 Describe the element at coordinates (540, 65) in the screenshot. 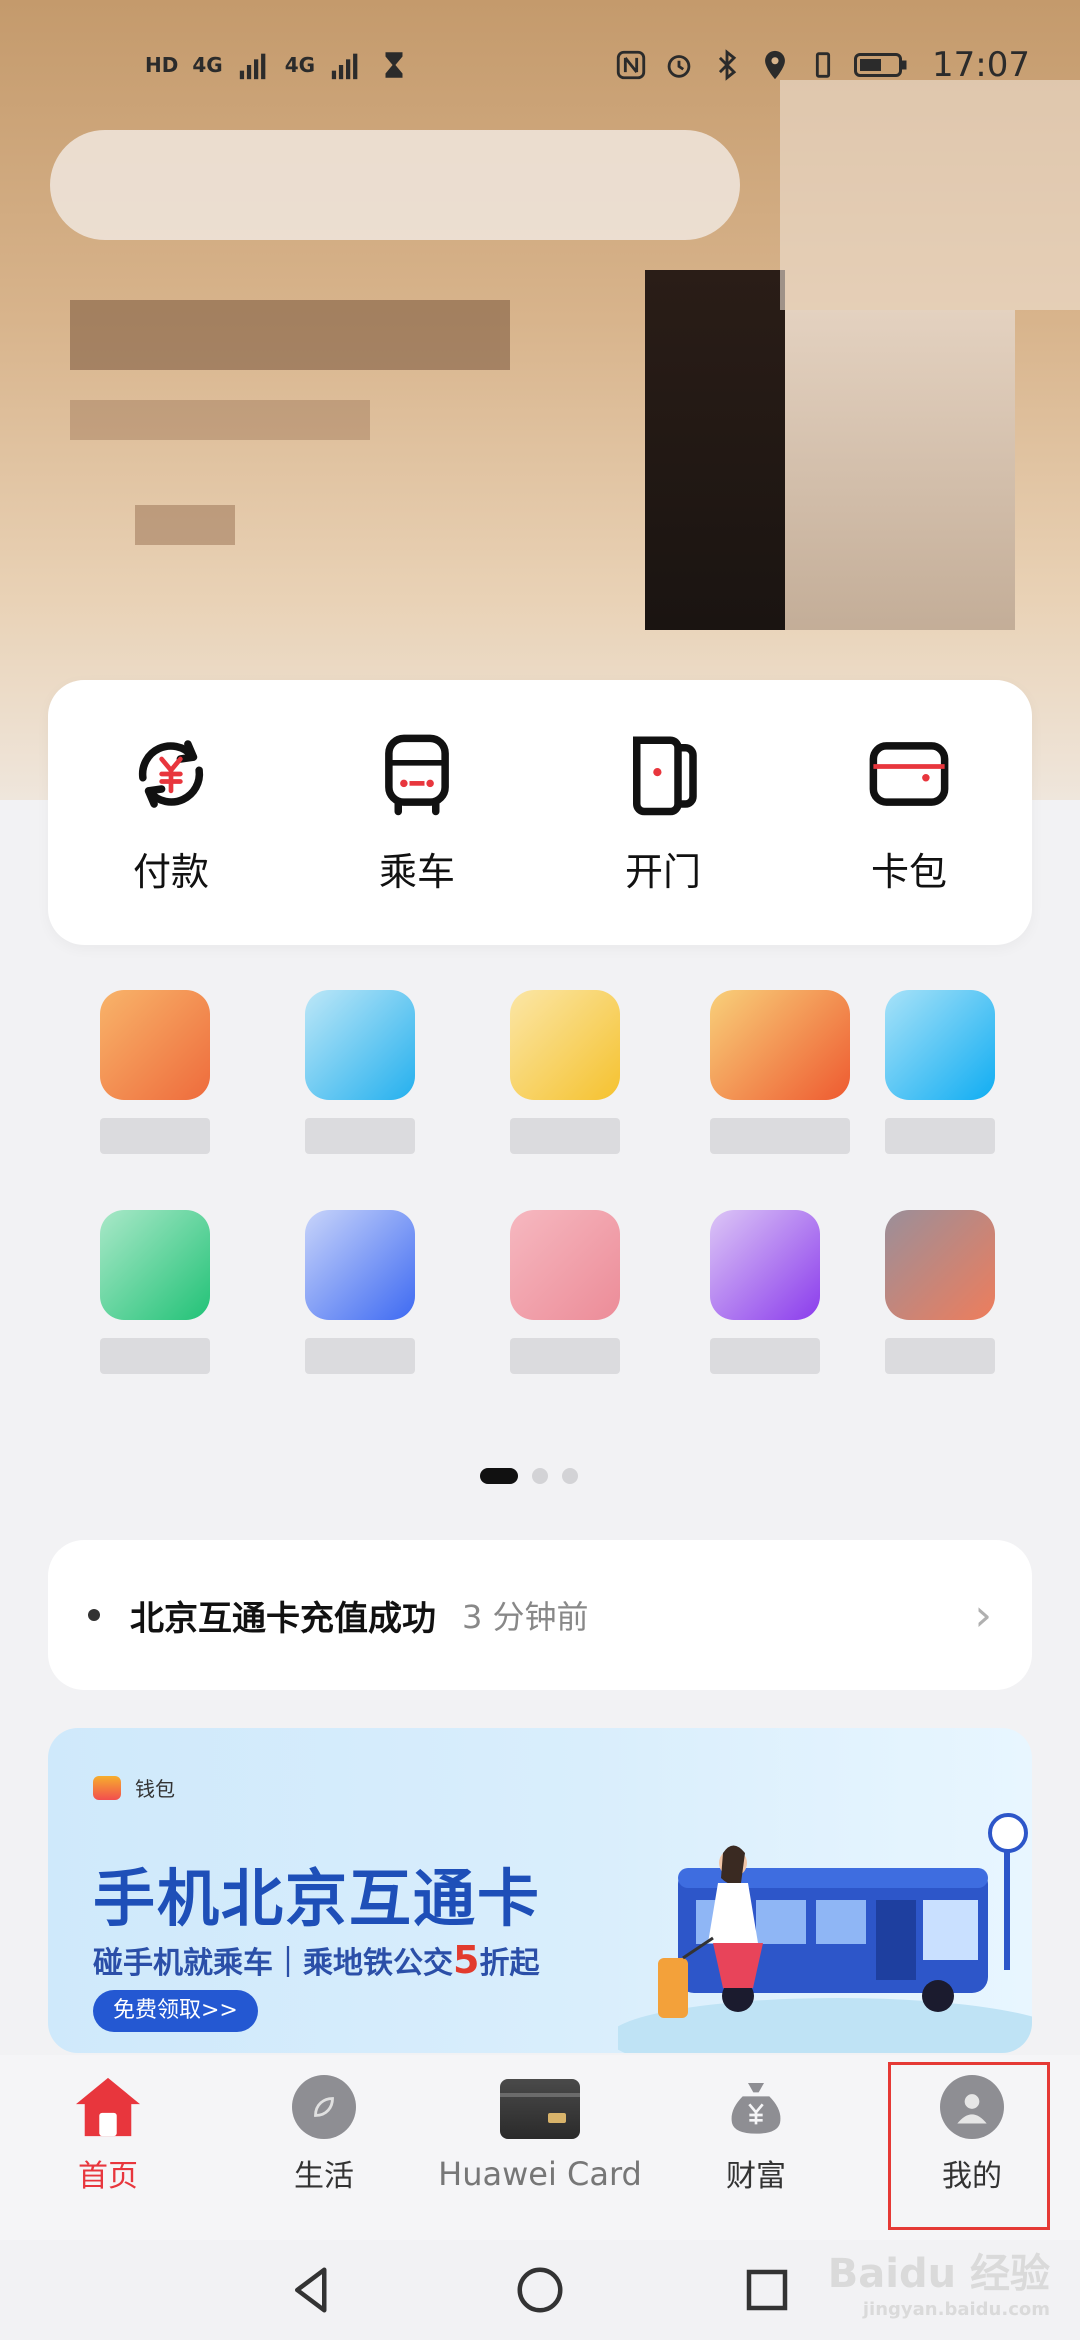

I see `status-bar: HD 4G 4G 17:07` at that location.